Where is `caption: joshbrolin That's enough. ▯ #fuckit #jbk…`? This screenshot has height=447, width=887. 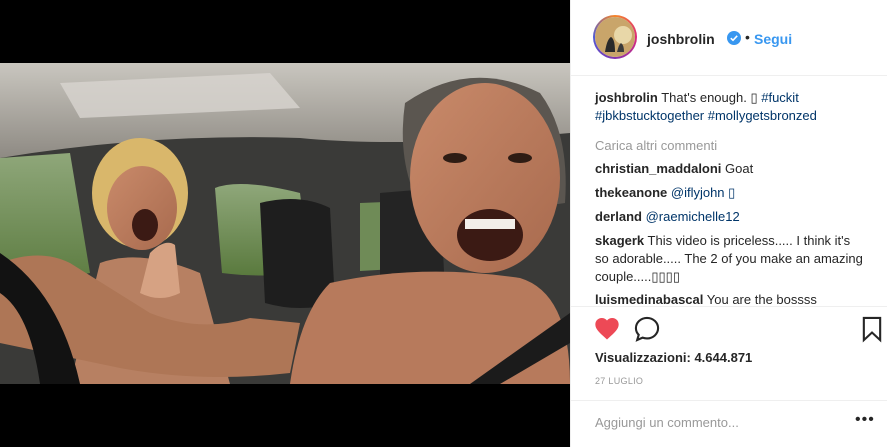 caption: joshbrolin That's enough. ▯ #fuckit #jbk… is located at coordinates (730, 107).